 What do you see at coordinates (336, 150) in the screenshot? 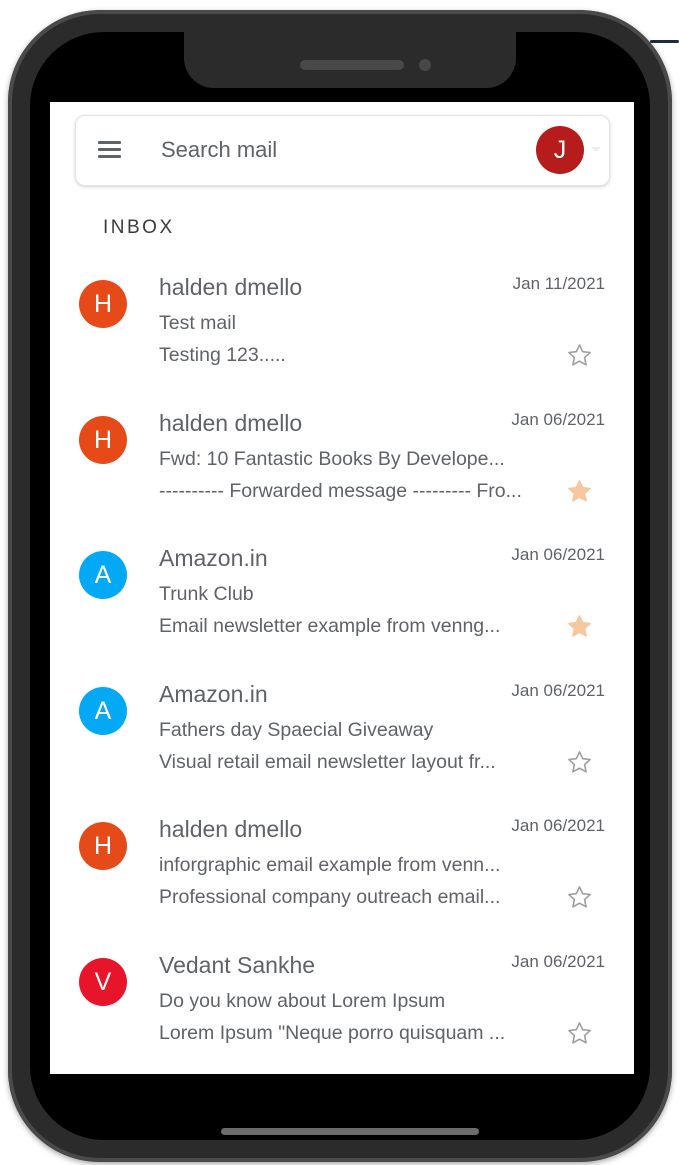
I see `search-input` at bounding box center [336, 150].